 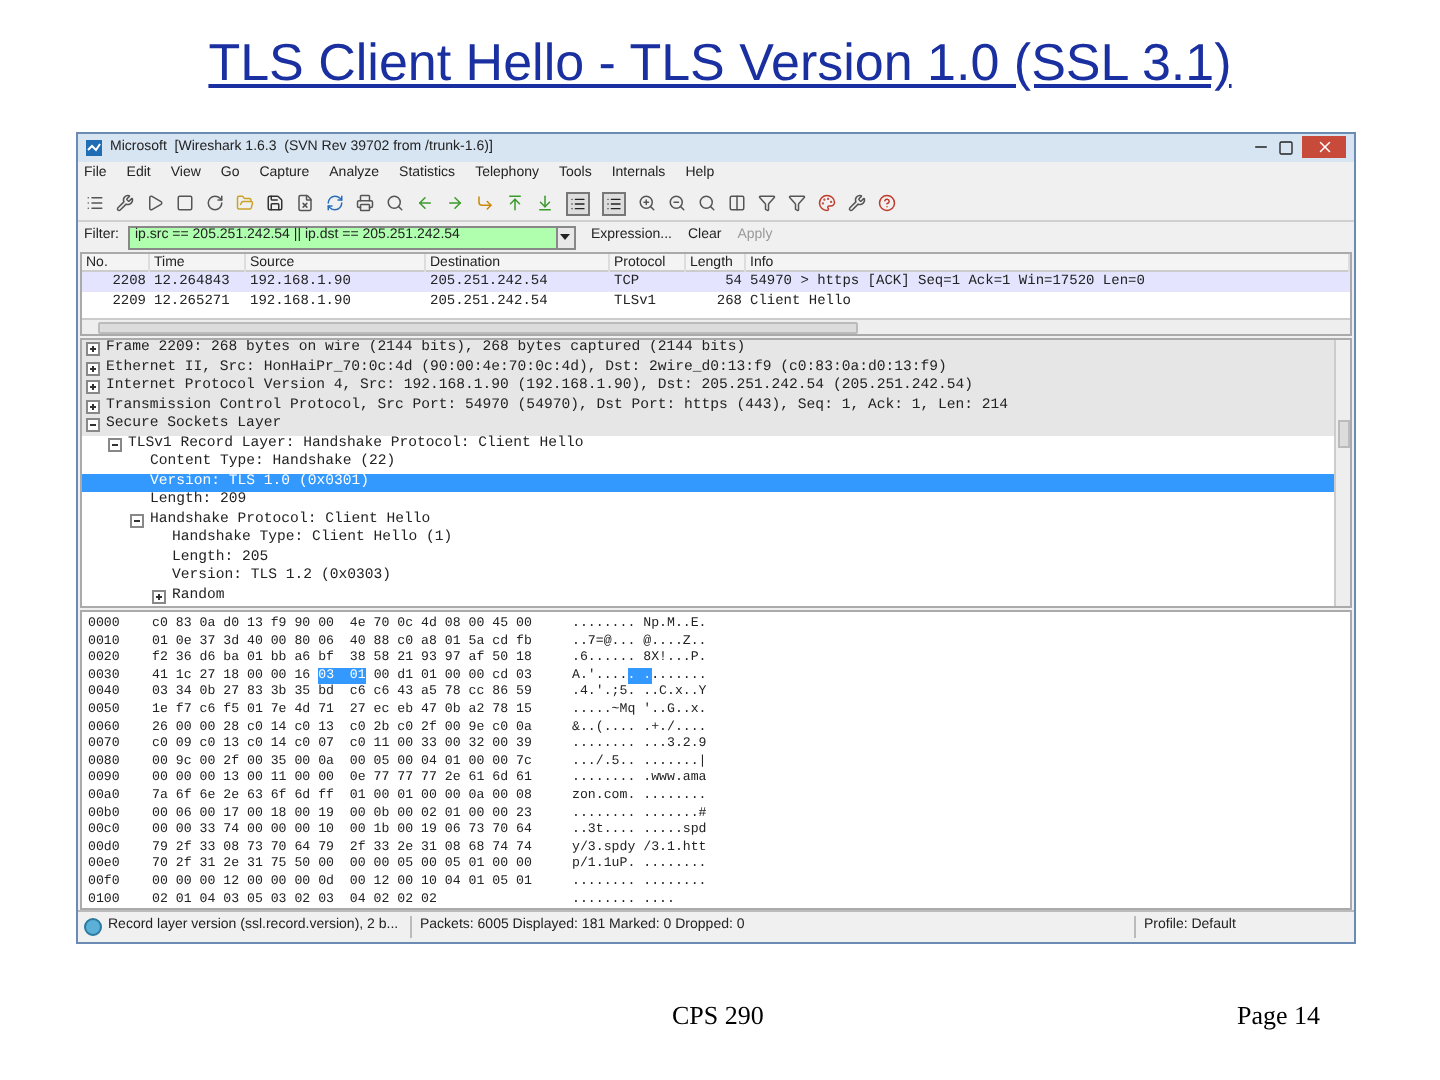 I want to click on horizontal-scrollbar, so click(x=716, y=326).